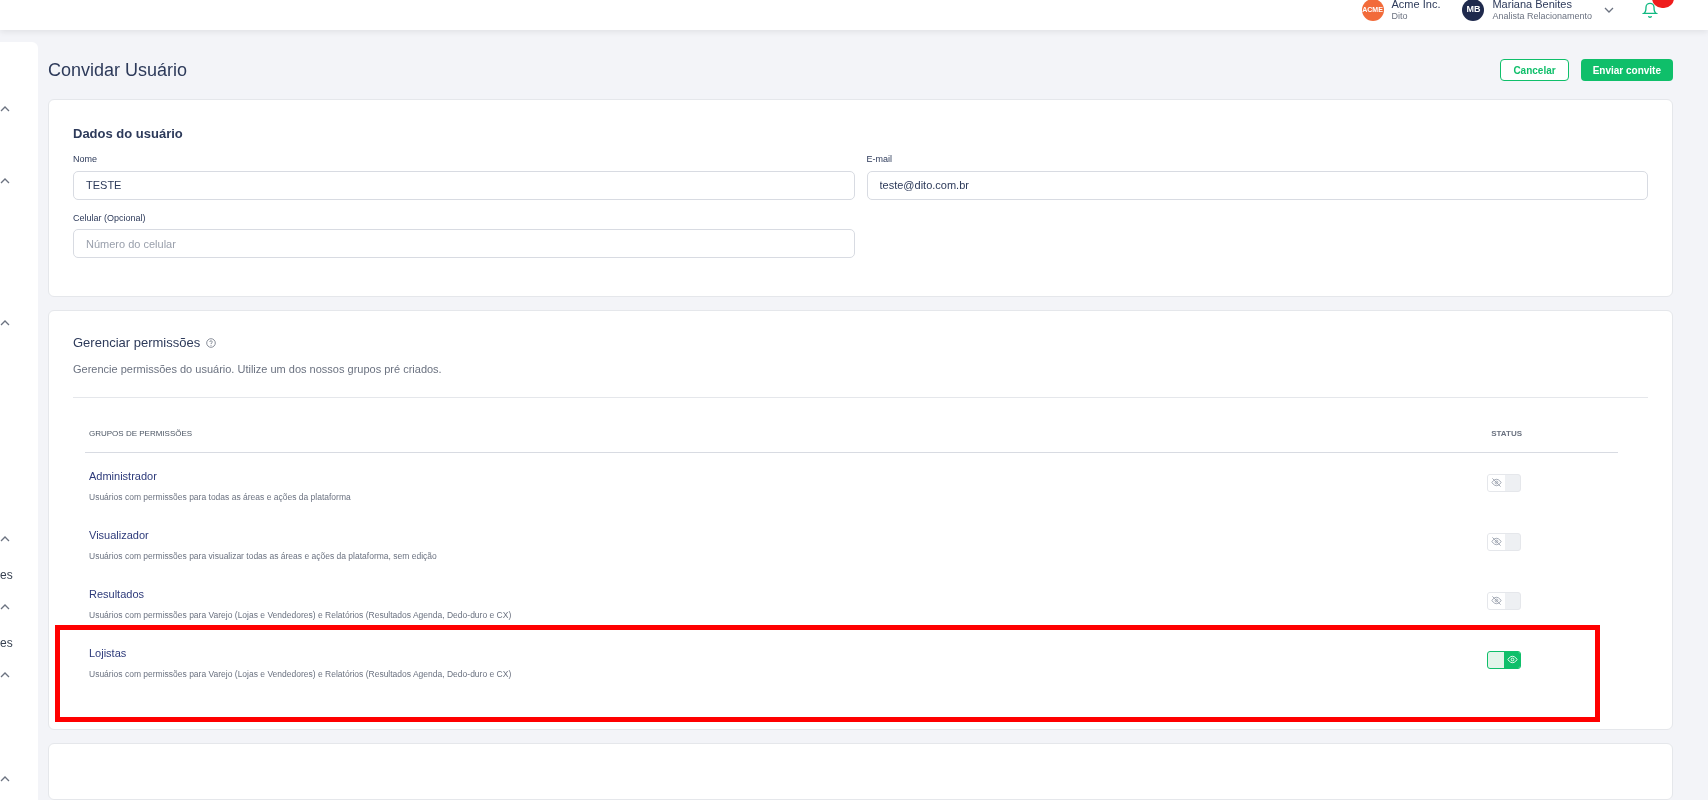  I want to click on group-description: Usuários com permissões para todas as áreas e ações da plataforma, so click(220, 497).